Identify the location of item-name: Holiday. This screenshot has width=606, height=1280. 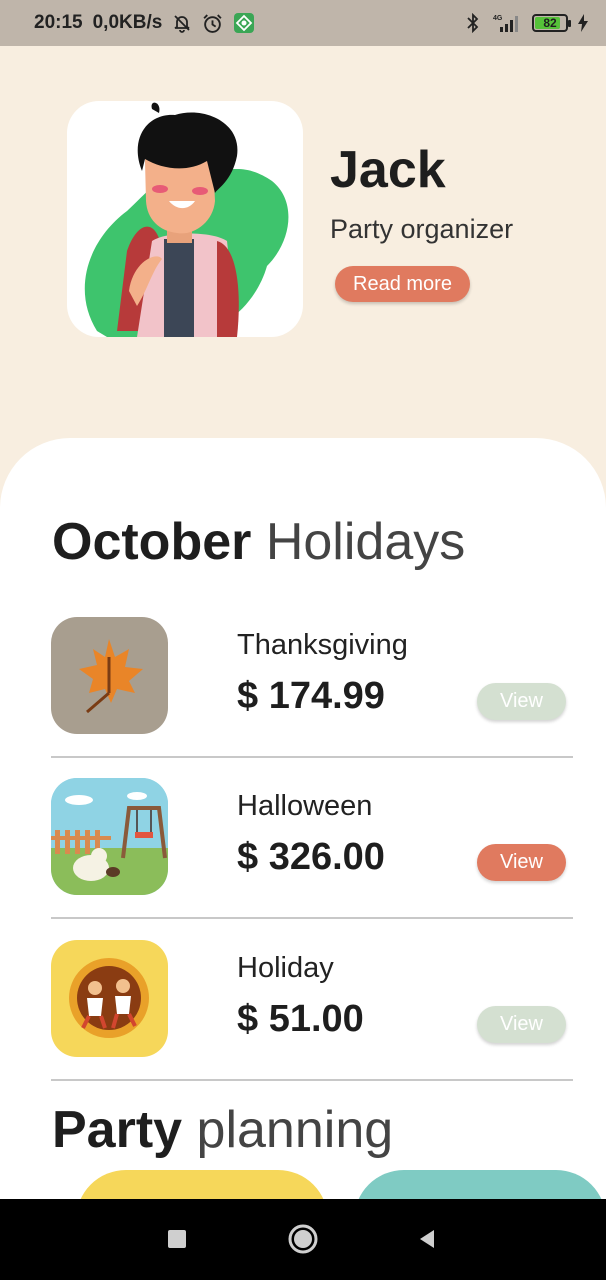
(285, 968).